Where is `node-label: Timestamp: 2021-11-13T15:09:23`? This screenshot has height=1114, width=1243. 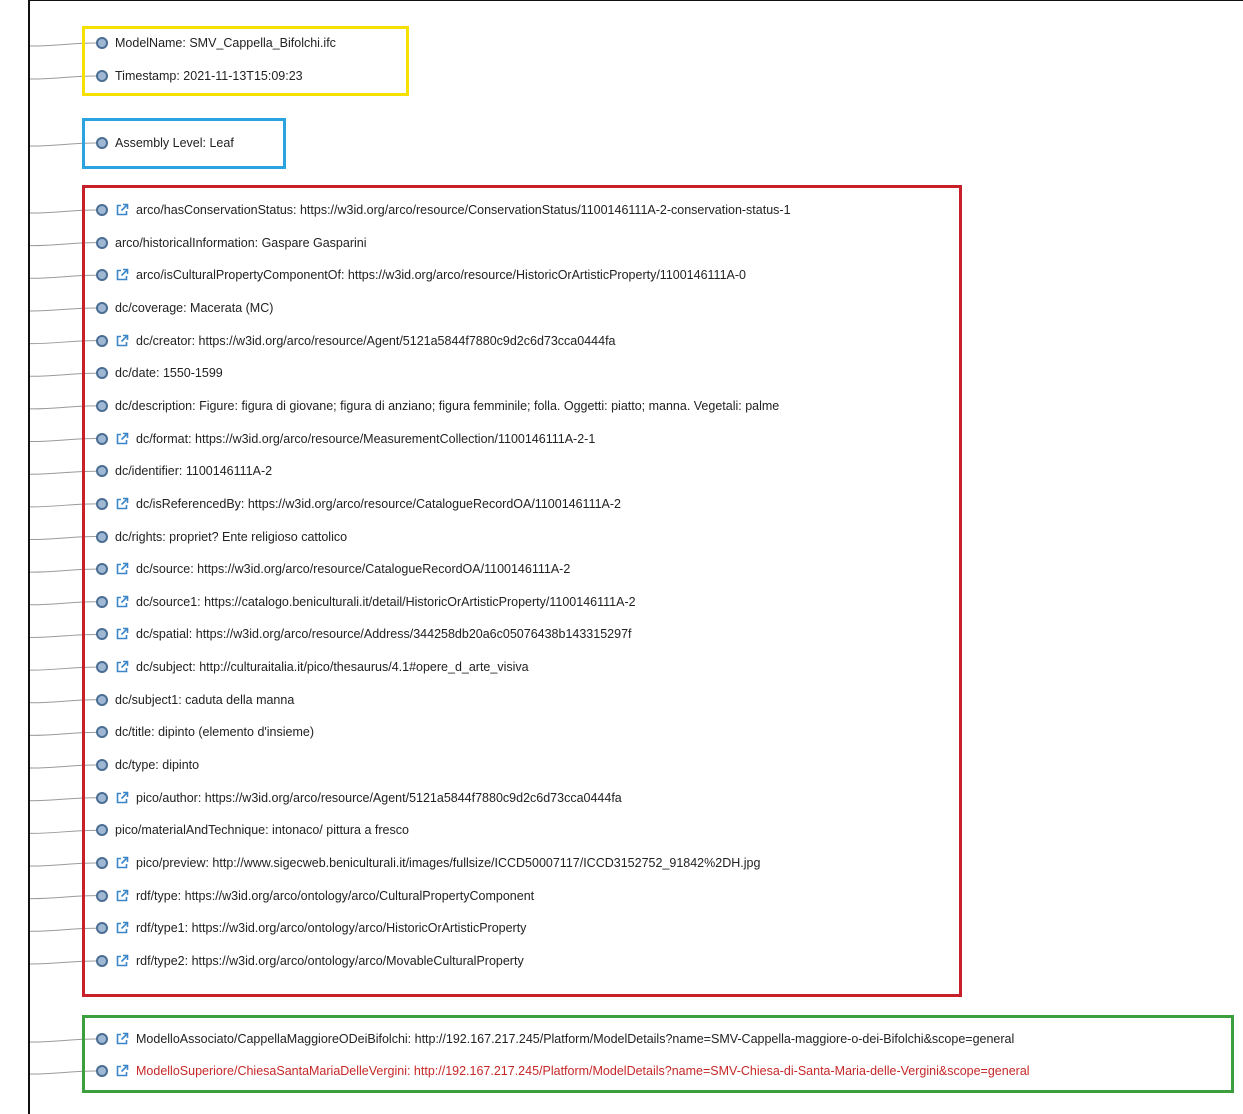
node-label: Timestamp: 2021-11-13T15:09:23 is located at coordinates (209, 76).